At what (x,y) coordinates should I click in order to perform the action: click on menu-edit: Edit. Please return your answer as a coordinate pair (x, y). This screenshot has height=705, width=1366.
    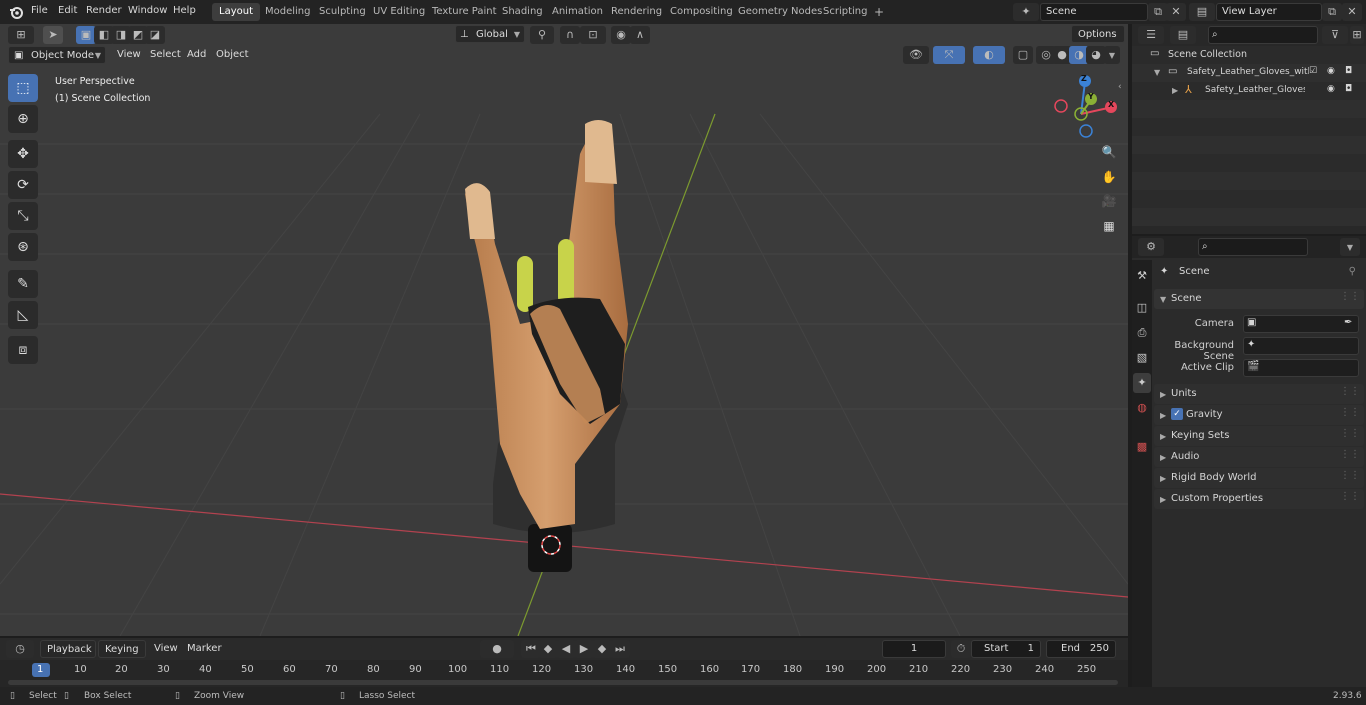
    Looking at the image, I should click on (67, 12).